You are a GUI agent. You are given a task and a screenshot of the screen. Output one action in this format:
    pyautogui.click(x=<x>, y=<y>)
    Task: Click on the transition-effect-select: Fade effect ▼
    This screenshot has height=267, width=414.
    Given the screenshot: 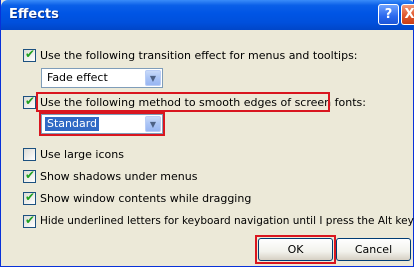 What is the action you would take?
    pyautogui.click(x=102, y=78)
    